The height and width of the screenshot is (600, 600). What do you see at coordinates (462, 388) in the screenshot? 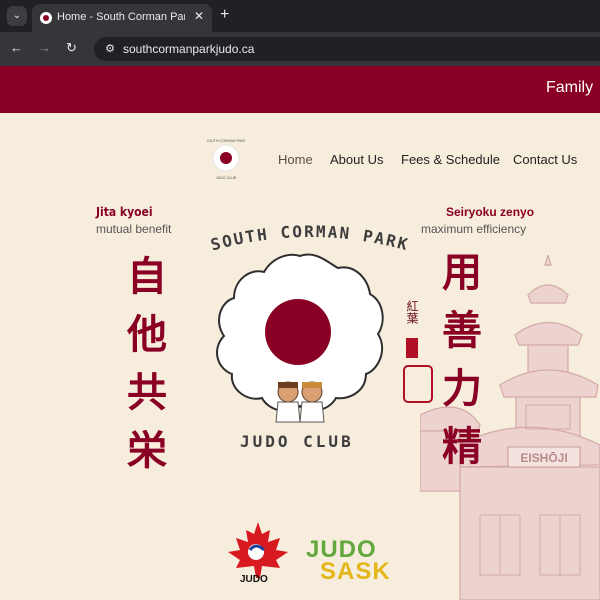
I see `kanji-char: 力` at bounding box center [462, 388].